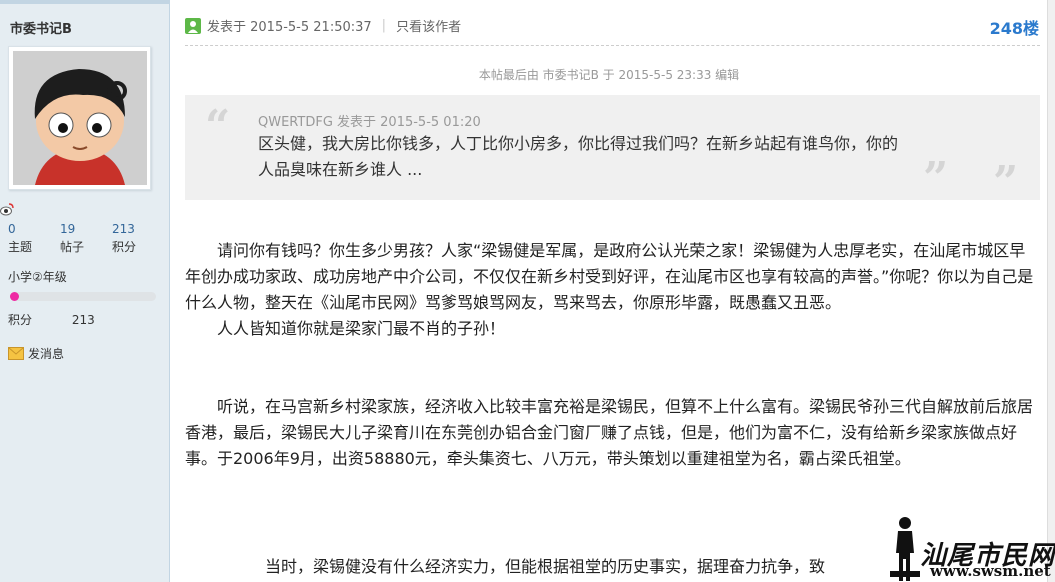  I want to click on send-message-link: 发消息, so click(36, 353).